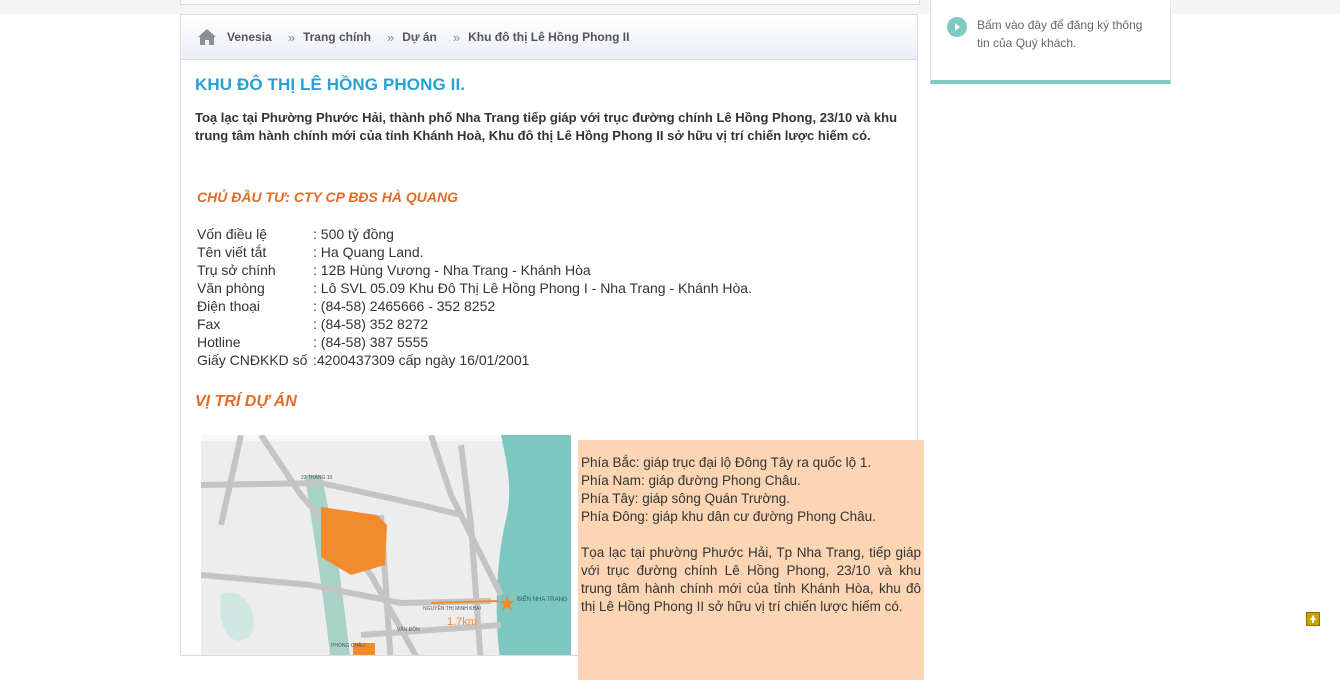  What do you see at coordinates (474, 252) in the screenshot?
I see `info-row: Tên viết tắt : Ha Quang Land.` at bounding box center [474, 252].